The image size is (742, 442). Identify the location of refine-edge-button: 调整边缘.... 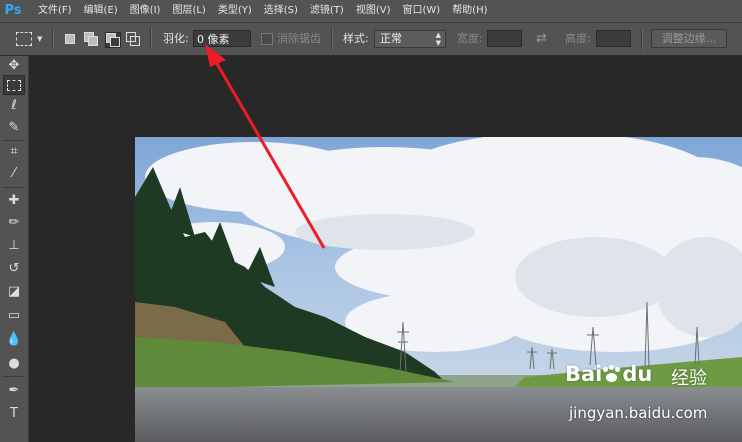
(689, 38).